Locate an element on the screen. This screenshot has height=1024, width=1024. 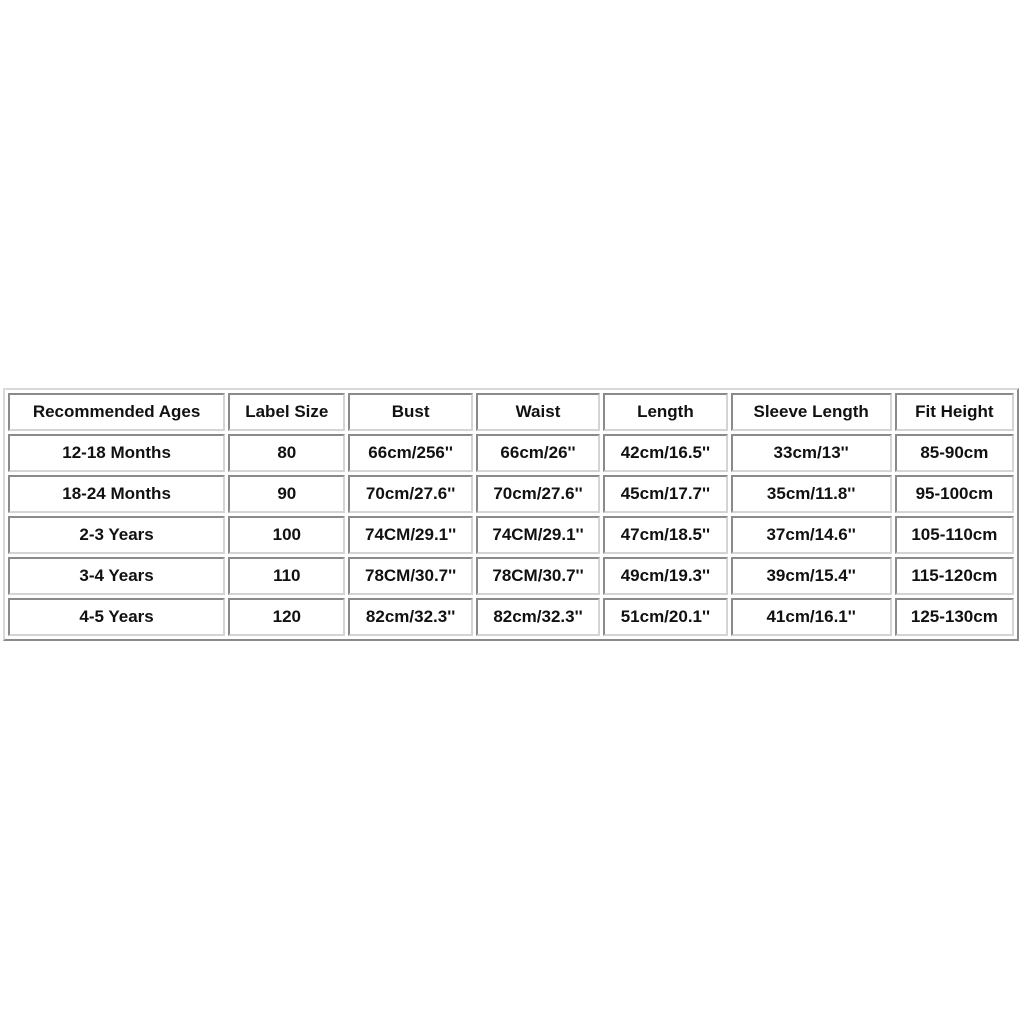
header-label-size: Label Size is located at coordinates (287, 412).